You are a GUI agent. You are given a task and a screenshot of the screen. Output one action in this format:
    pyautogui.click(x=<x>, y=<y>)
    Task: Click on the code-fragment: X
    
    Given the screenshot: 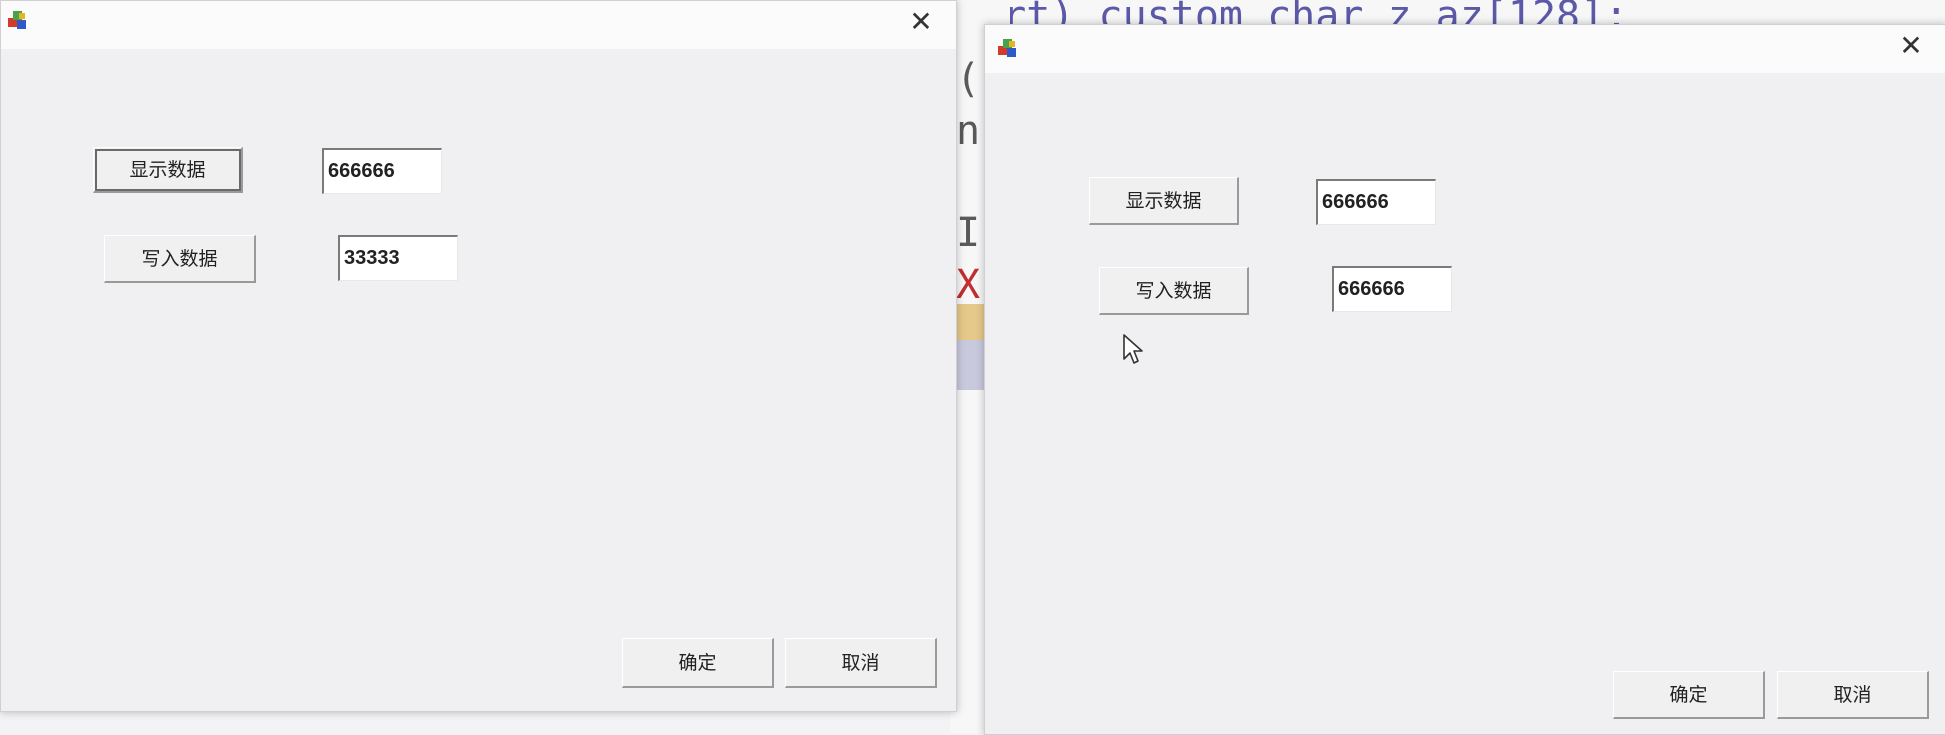 What is the action you would take?
    pyautogui.click(x=968, y=285)
    